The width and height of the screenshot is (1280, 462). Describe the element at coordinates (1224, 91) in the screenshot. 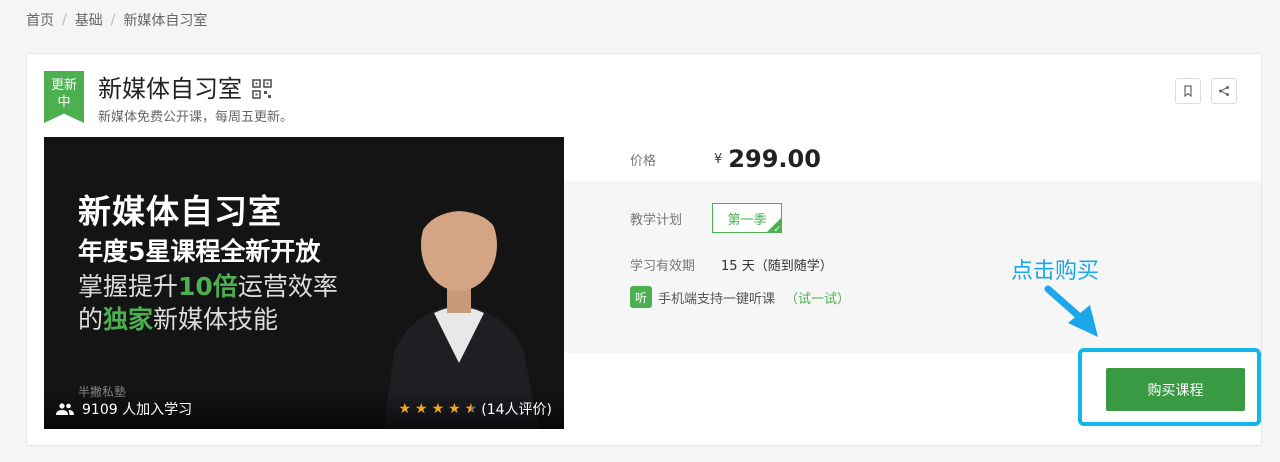

I see `share-icon` at that location.